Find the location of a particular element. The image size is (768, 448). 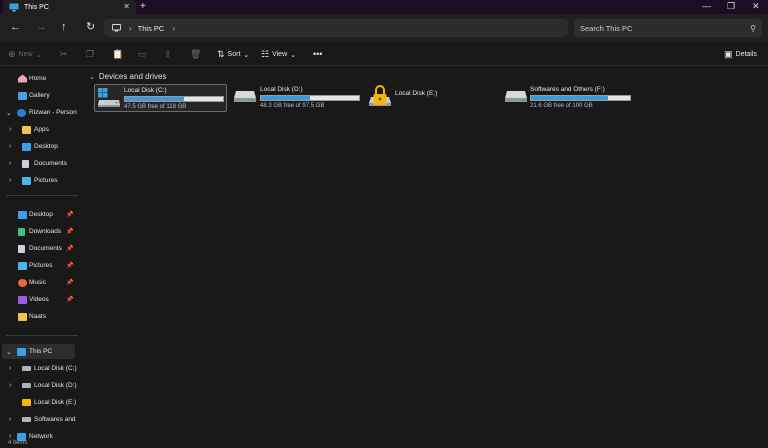

breadcrumb-this-pc: This PC is located at coordinates (151, 28).